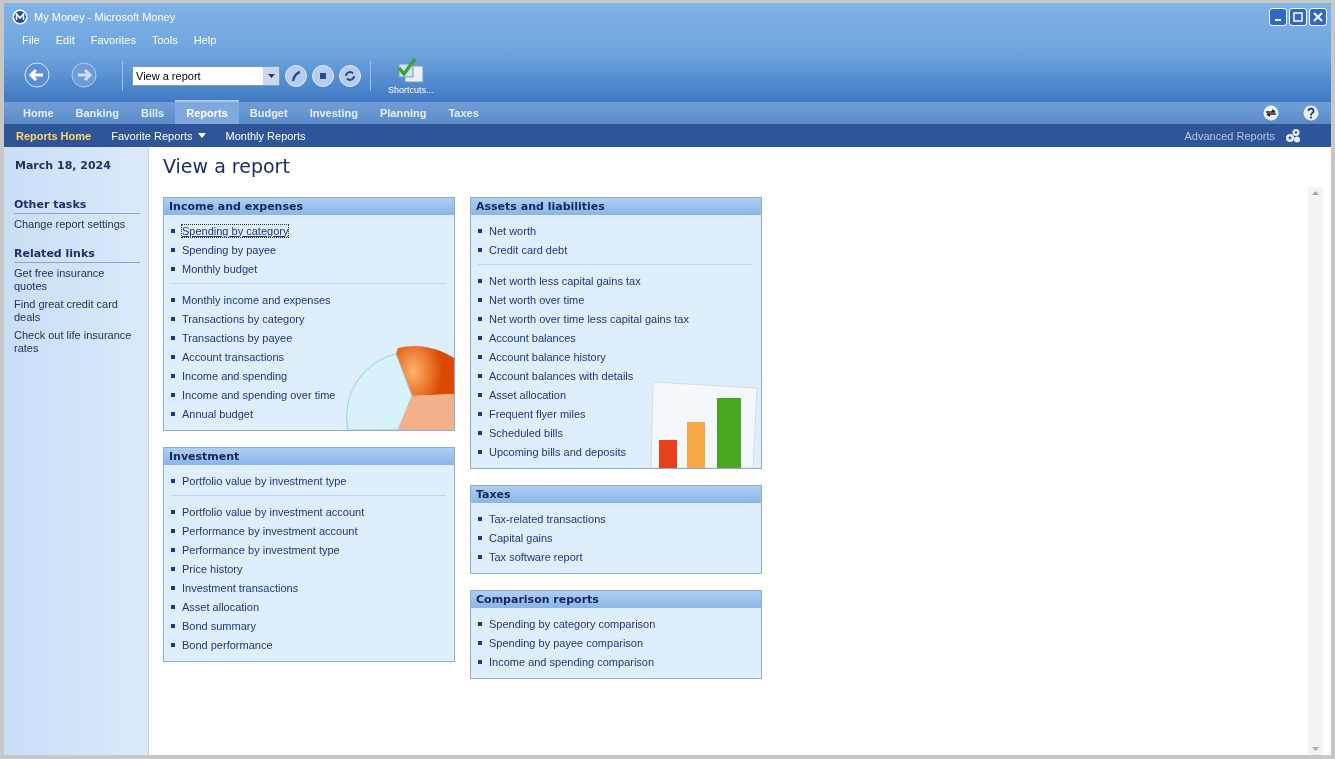 Image resolution: width=1335 pixels, height=759 pixels. Describe the element at coordinates (1271, 113) in the screenshot. I see `sync-arrows-icon` at that location.